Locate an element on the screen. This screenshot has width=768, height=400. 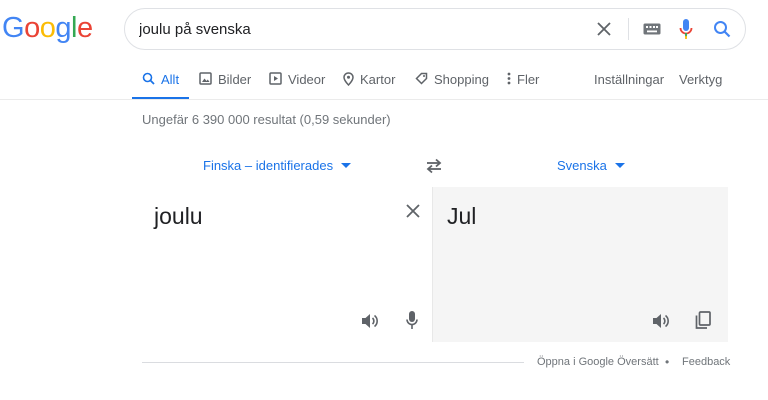
source-language-select: Finska – identifierades is located at coordinates (277, 165).